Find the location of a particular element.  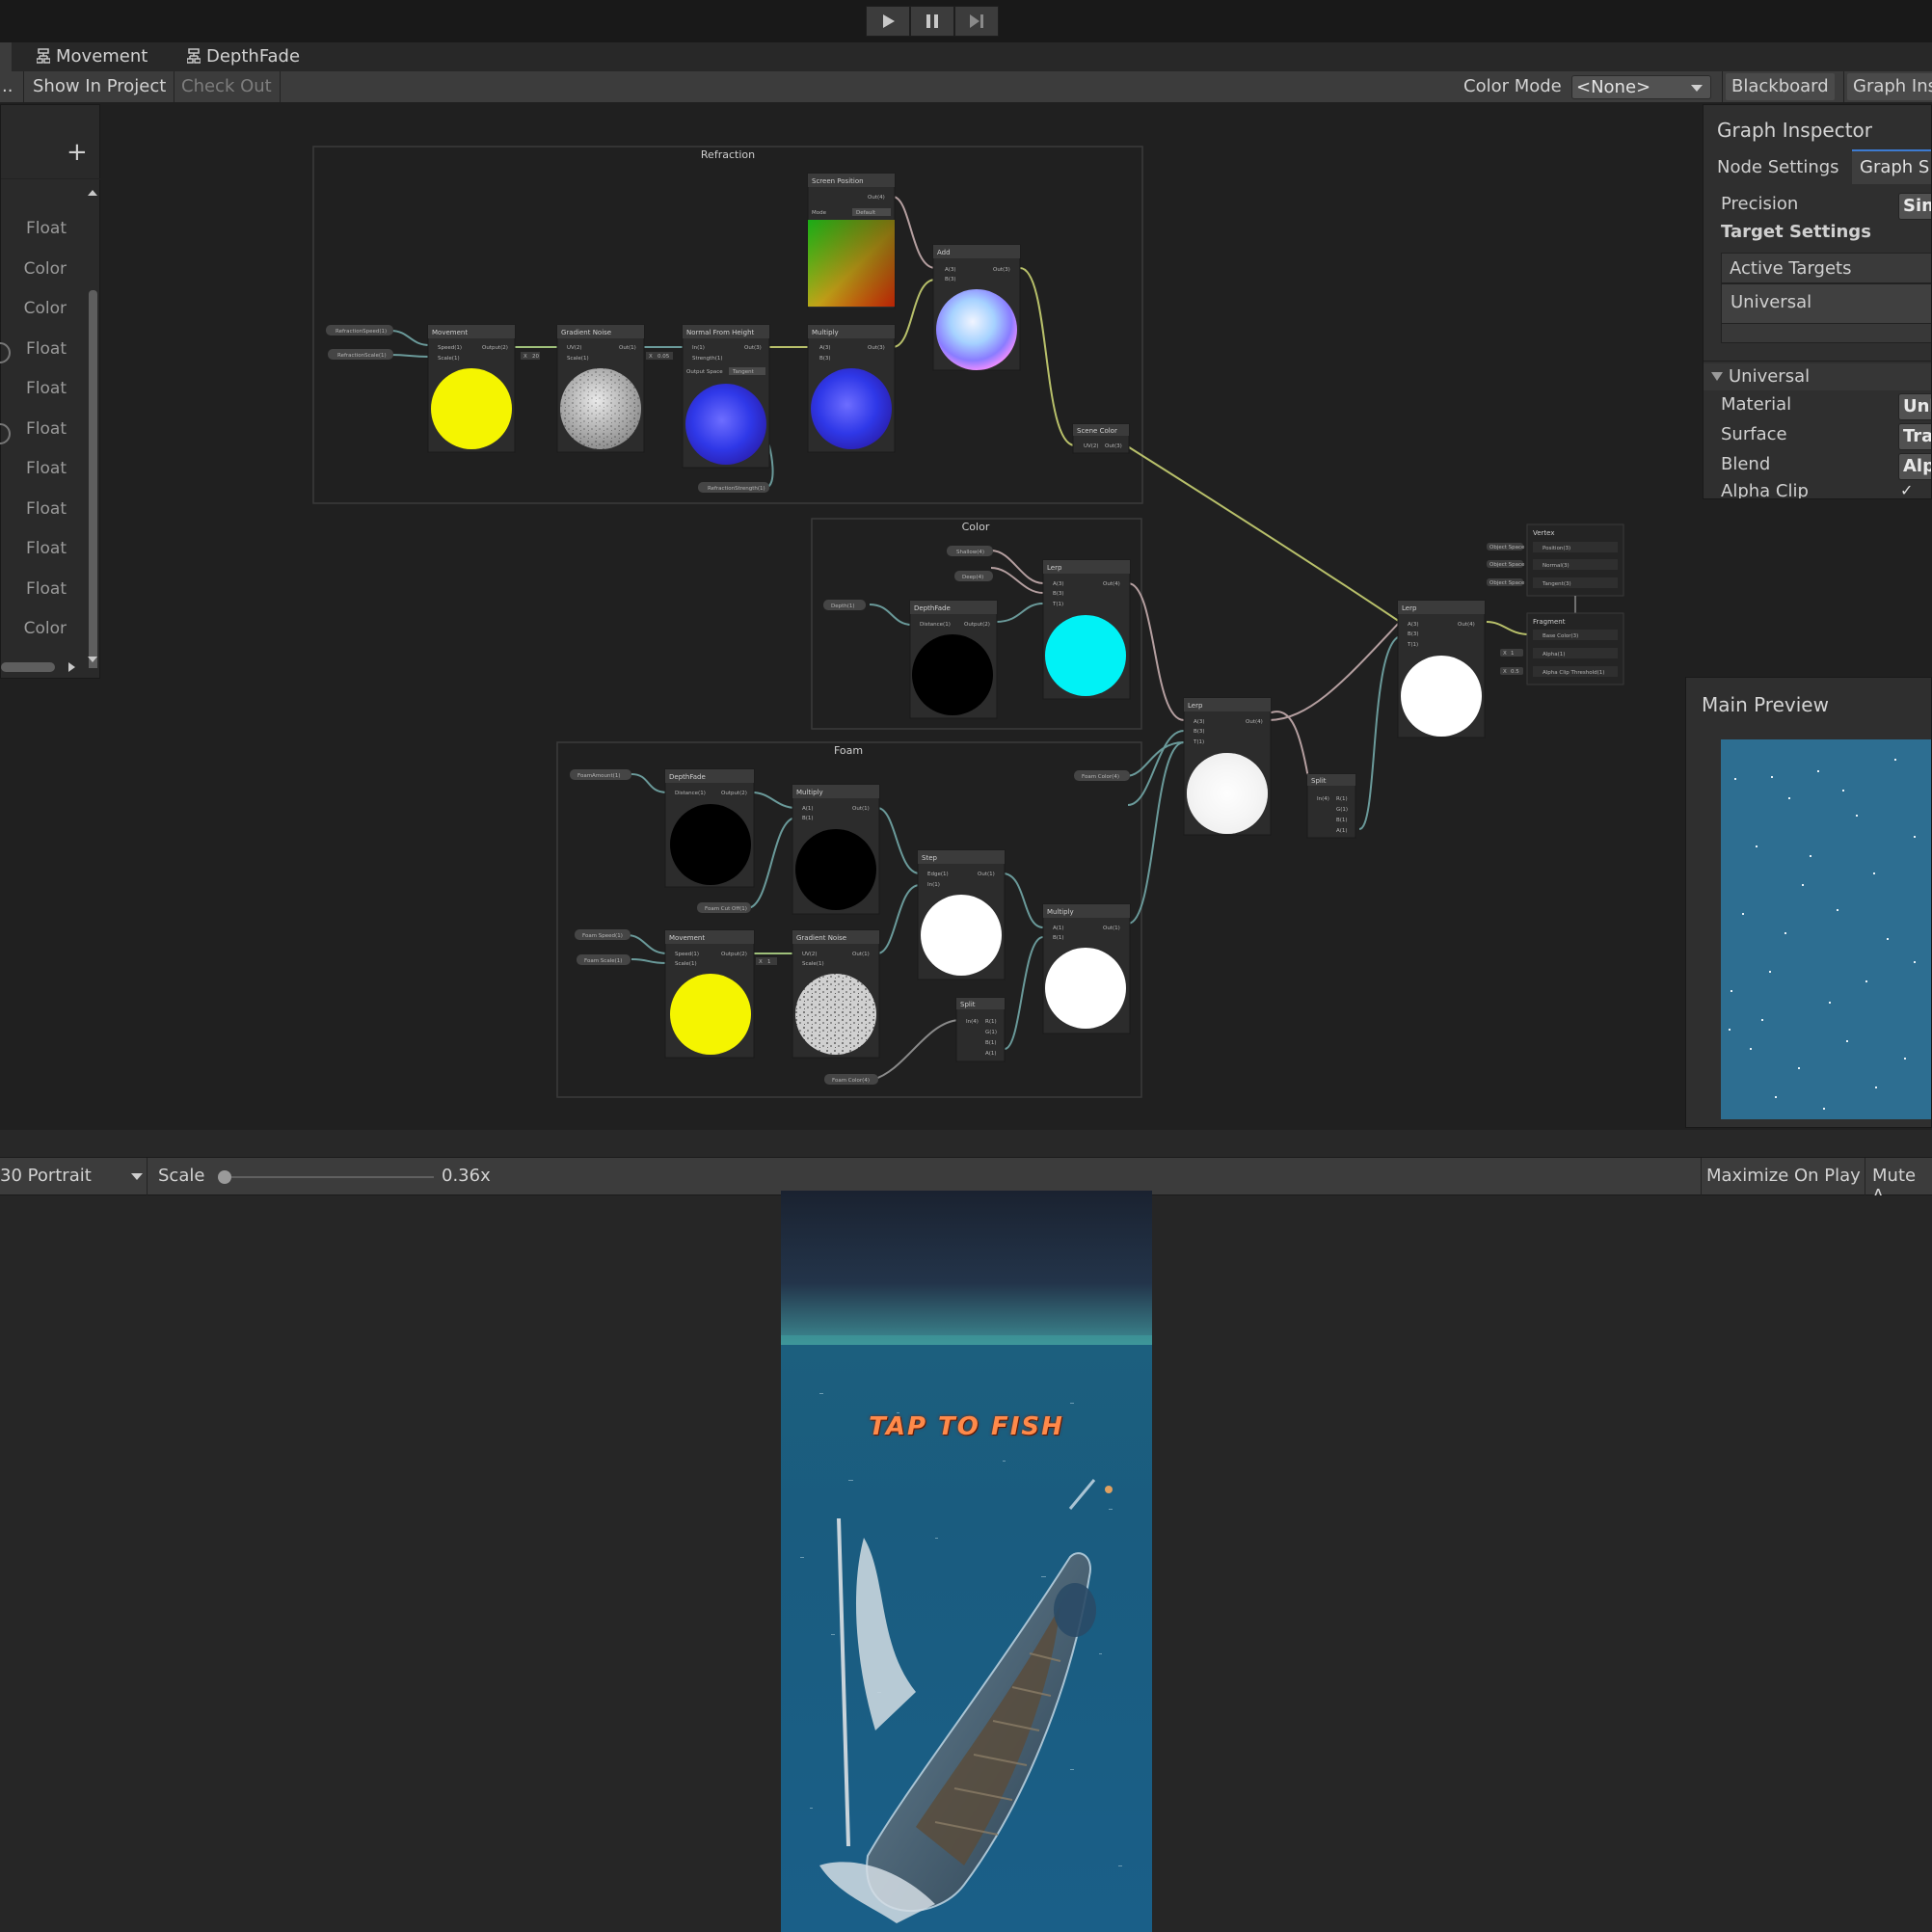

node-title: Split is located at coordinates (1319, 781).